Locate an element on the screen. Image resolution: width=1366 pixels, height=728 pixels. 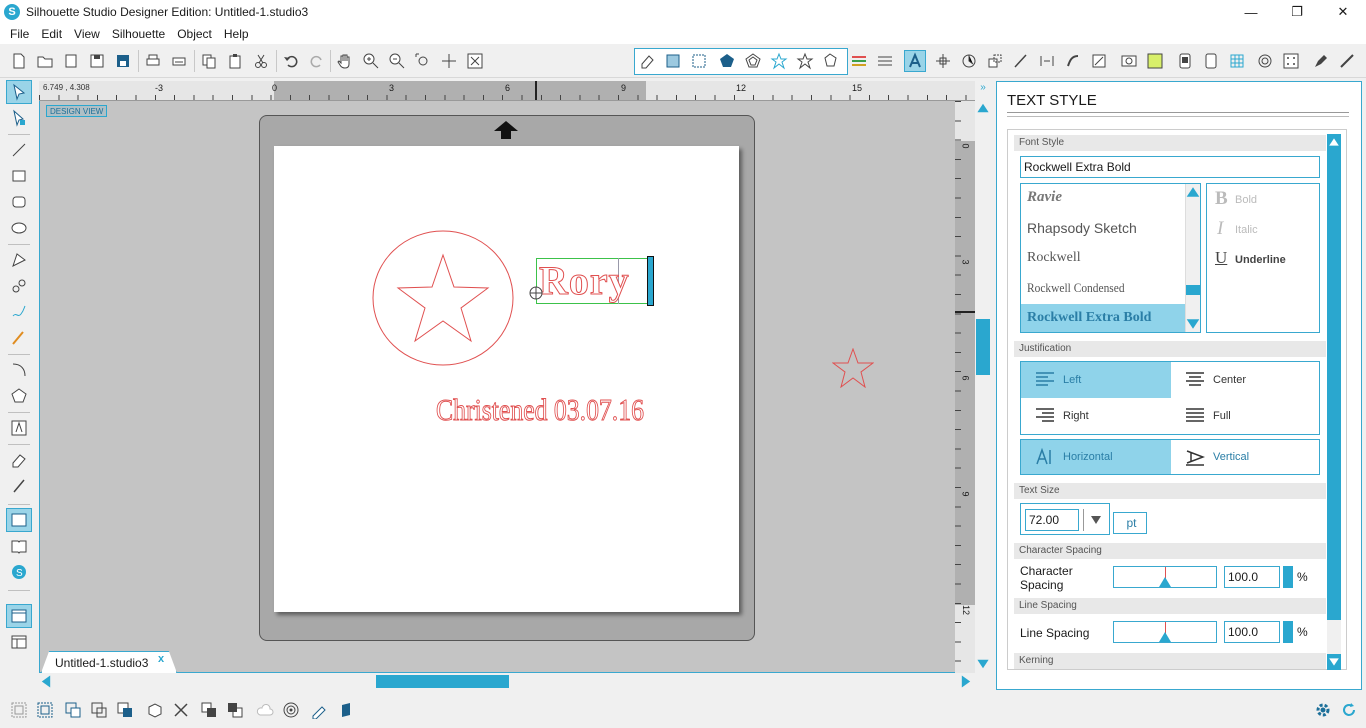
text-size-input: 72.00 is located at coordinates (1052, 520).